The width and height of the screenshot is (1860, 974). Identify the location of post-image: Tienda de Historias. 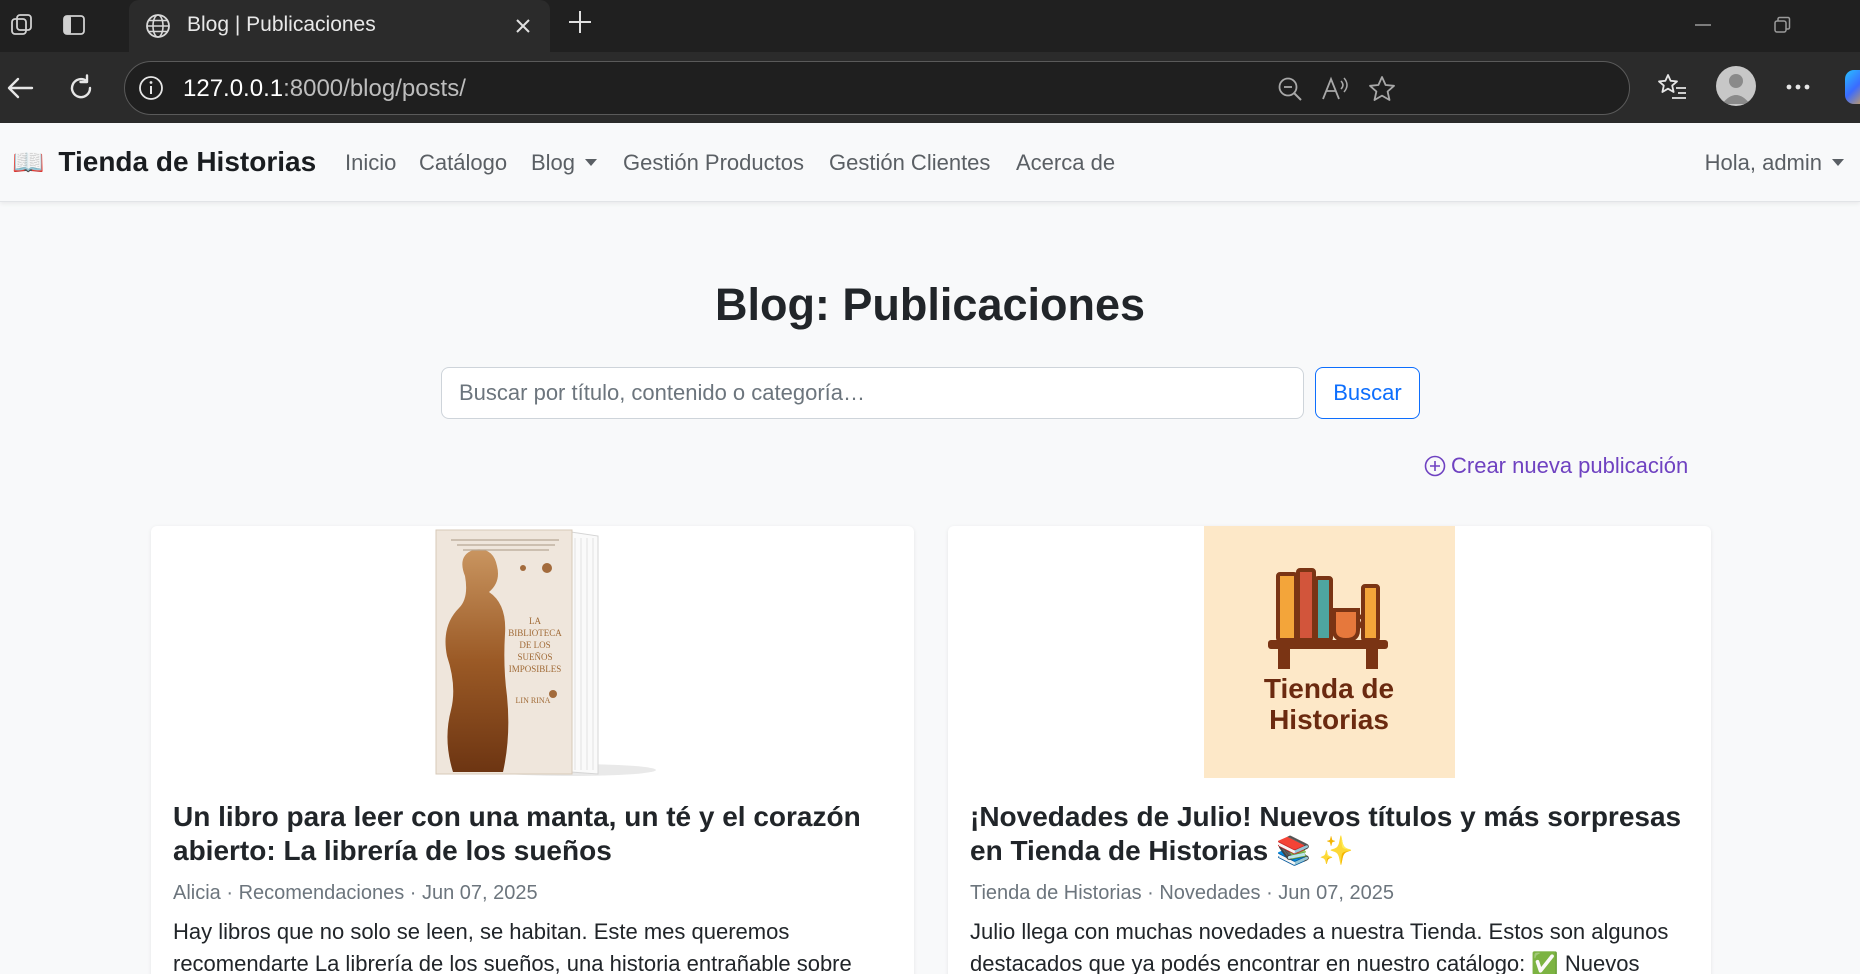
(1329, 652).